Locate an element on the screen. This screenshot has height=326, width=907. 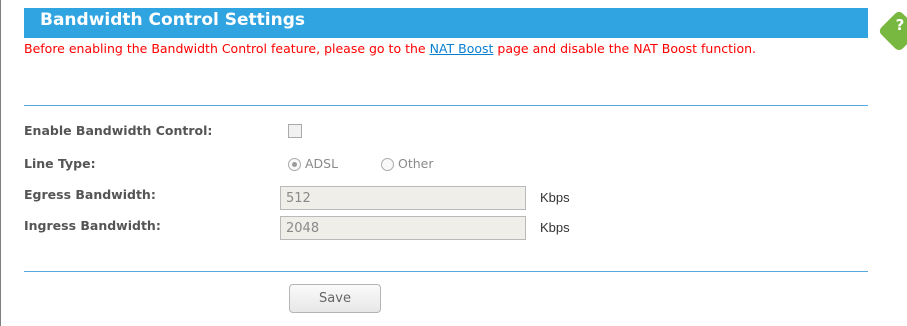
egress-bandwidth-label: Egress Bandwidth: is located at coordinates (90, 194).